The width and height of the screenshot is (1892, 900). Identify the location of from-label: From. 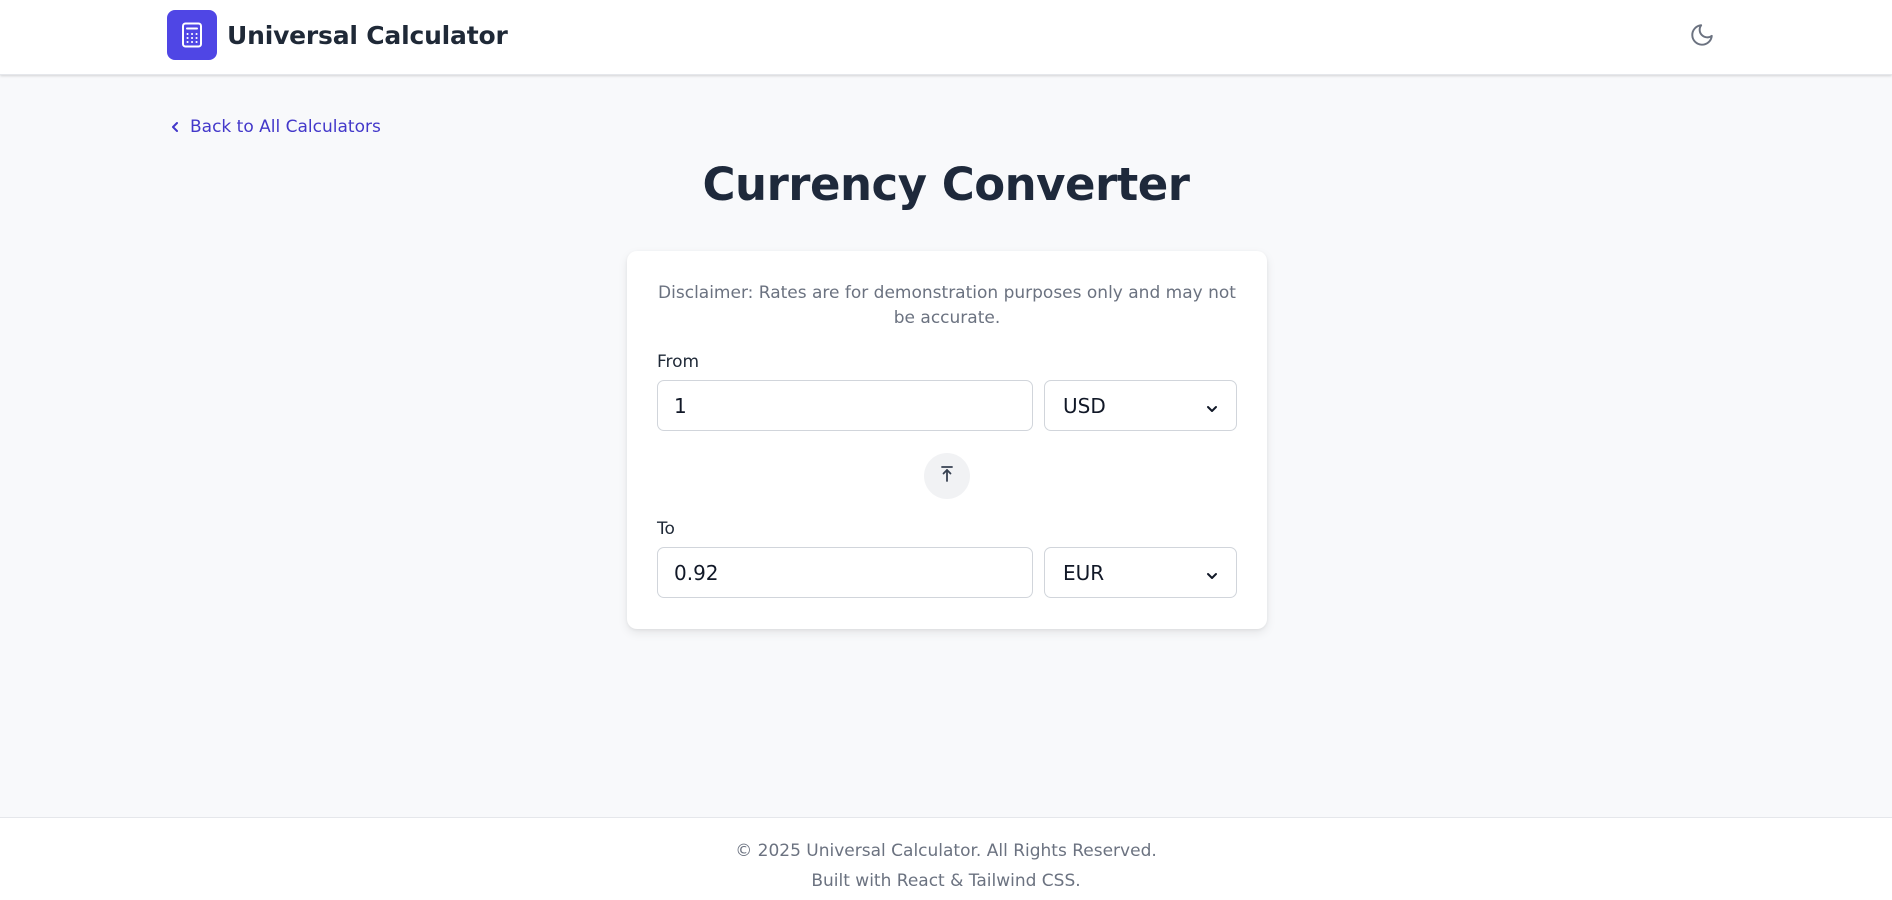
(678, 362).